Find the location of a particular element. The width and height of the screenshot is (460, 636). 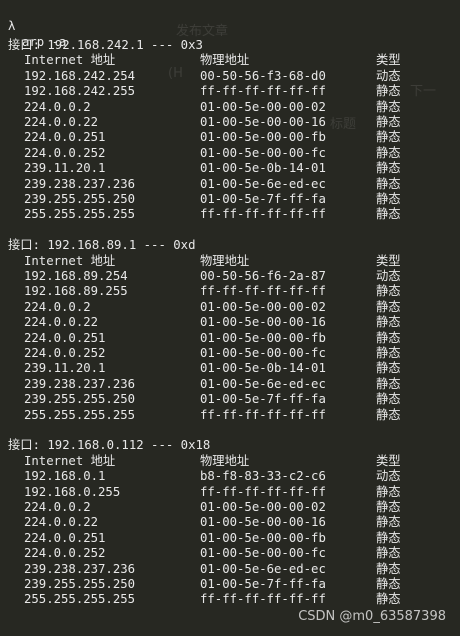

arp-entry-ip: 192.168.242.255 is located at coordinates (80, 91).